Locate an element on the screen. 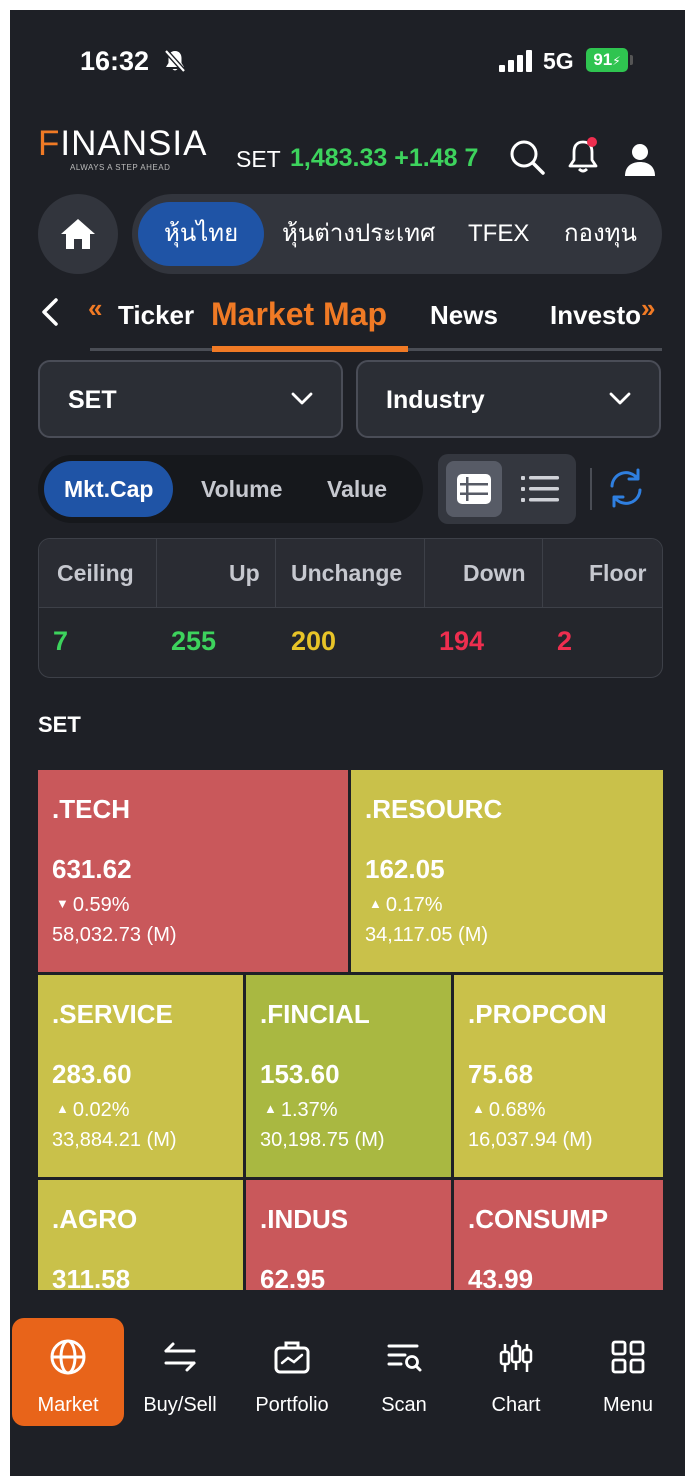  nav-menu: Menu is located at coordinates (628, 1372).